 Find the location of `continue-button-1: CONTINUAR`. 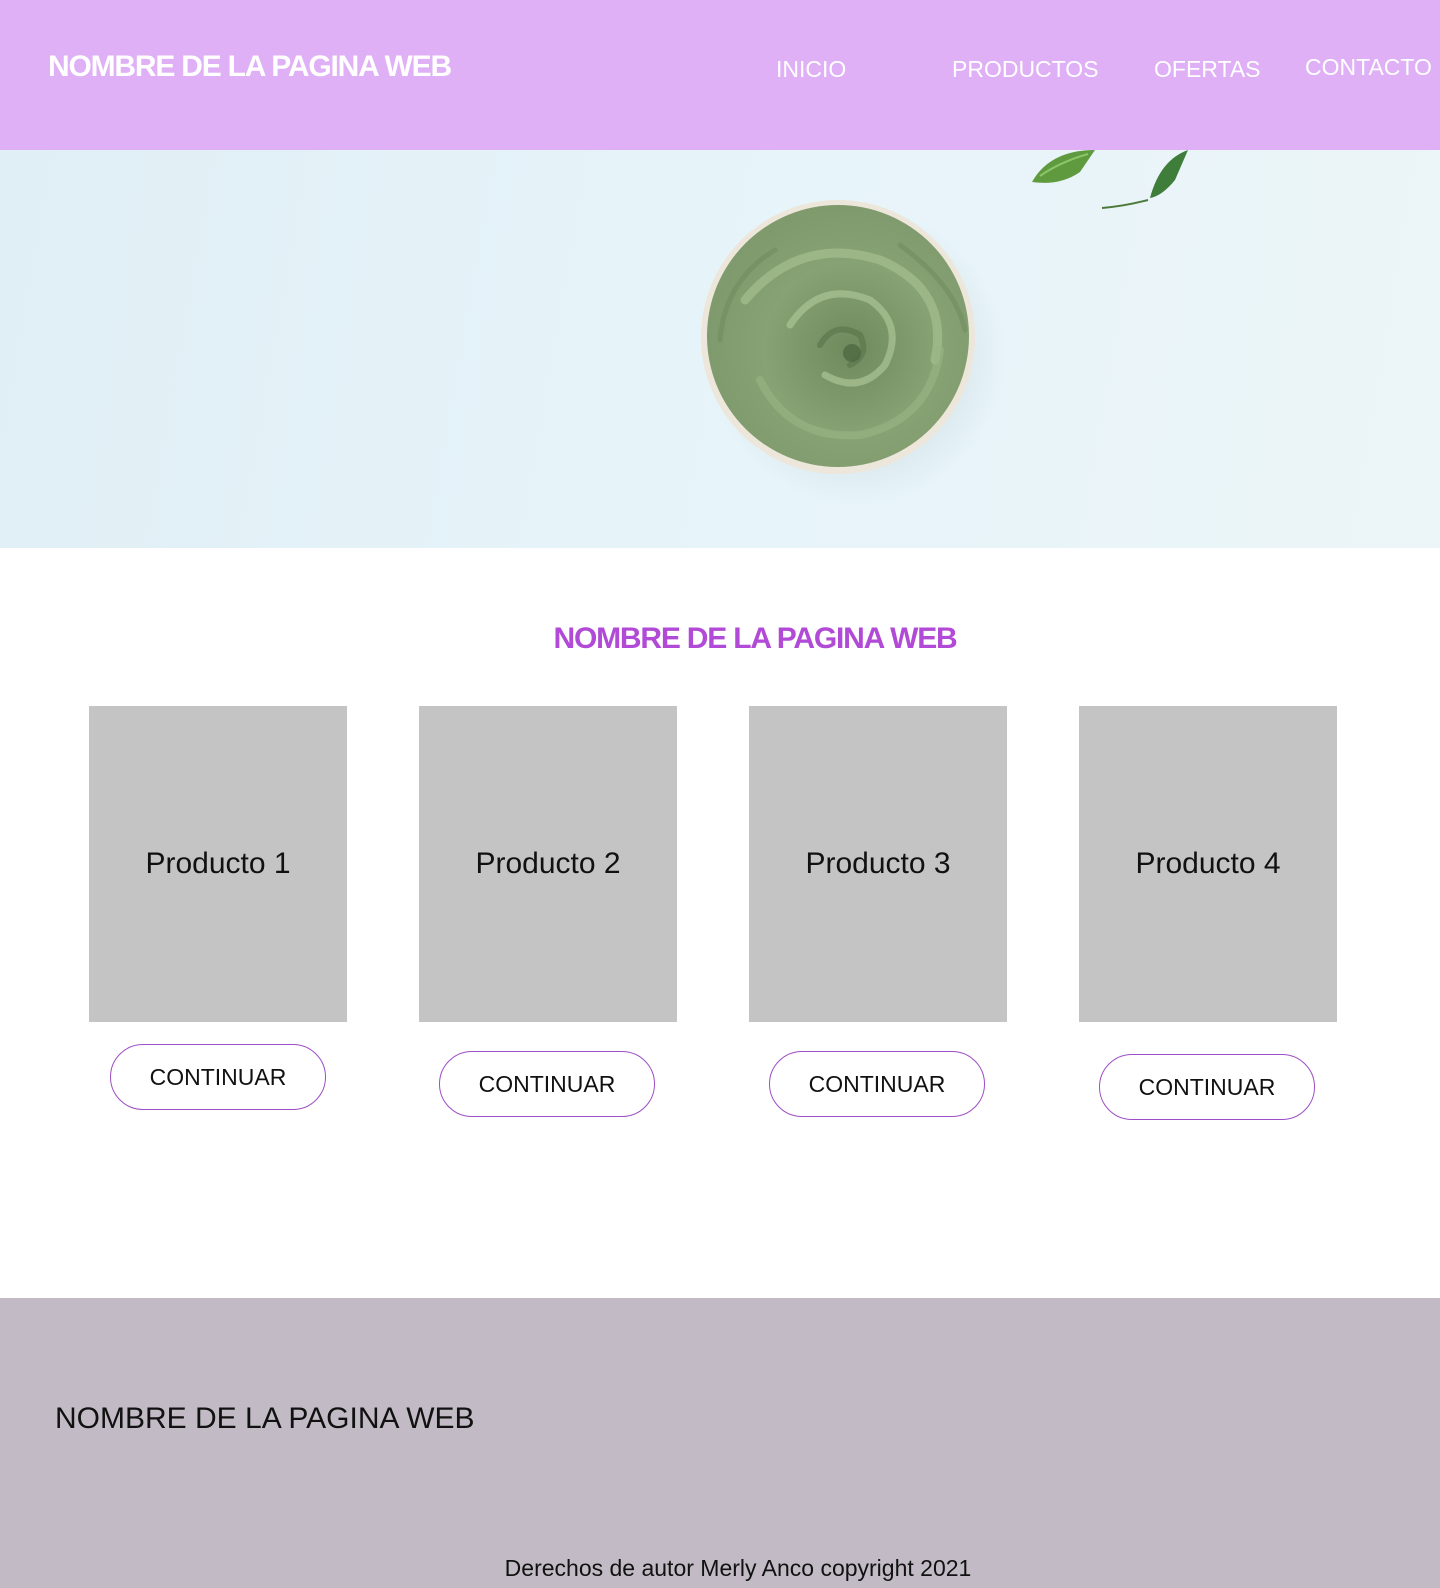

continue-button-1: CONTINUAR is located at coordinates (218, 1077).